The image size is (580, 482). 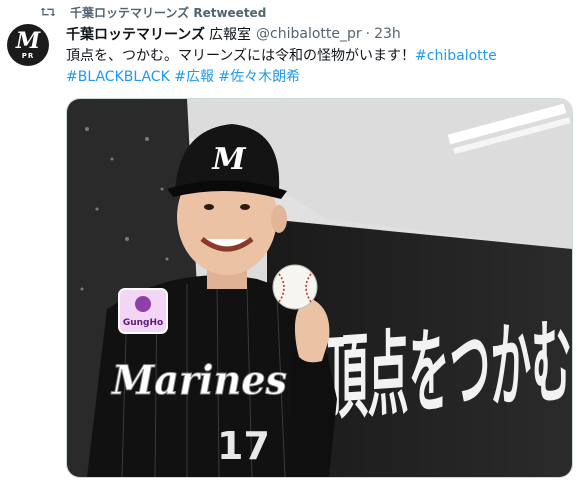 I want to click on tweet-time: 23h, so click(x=387, y=34).